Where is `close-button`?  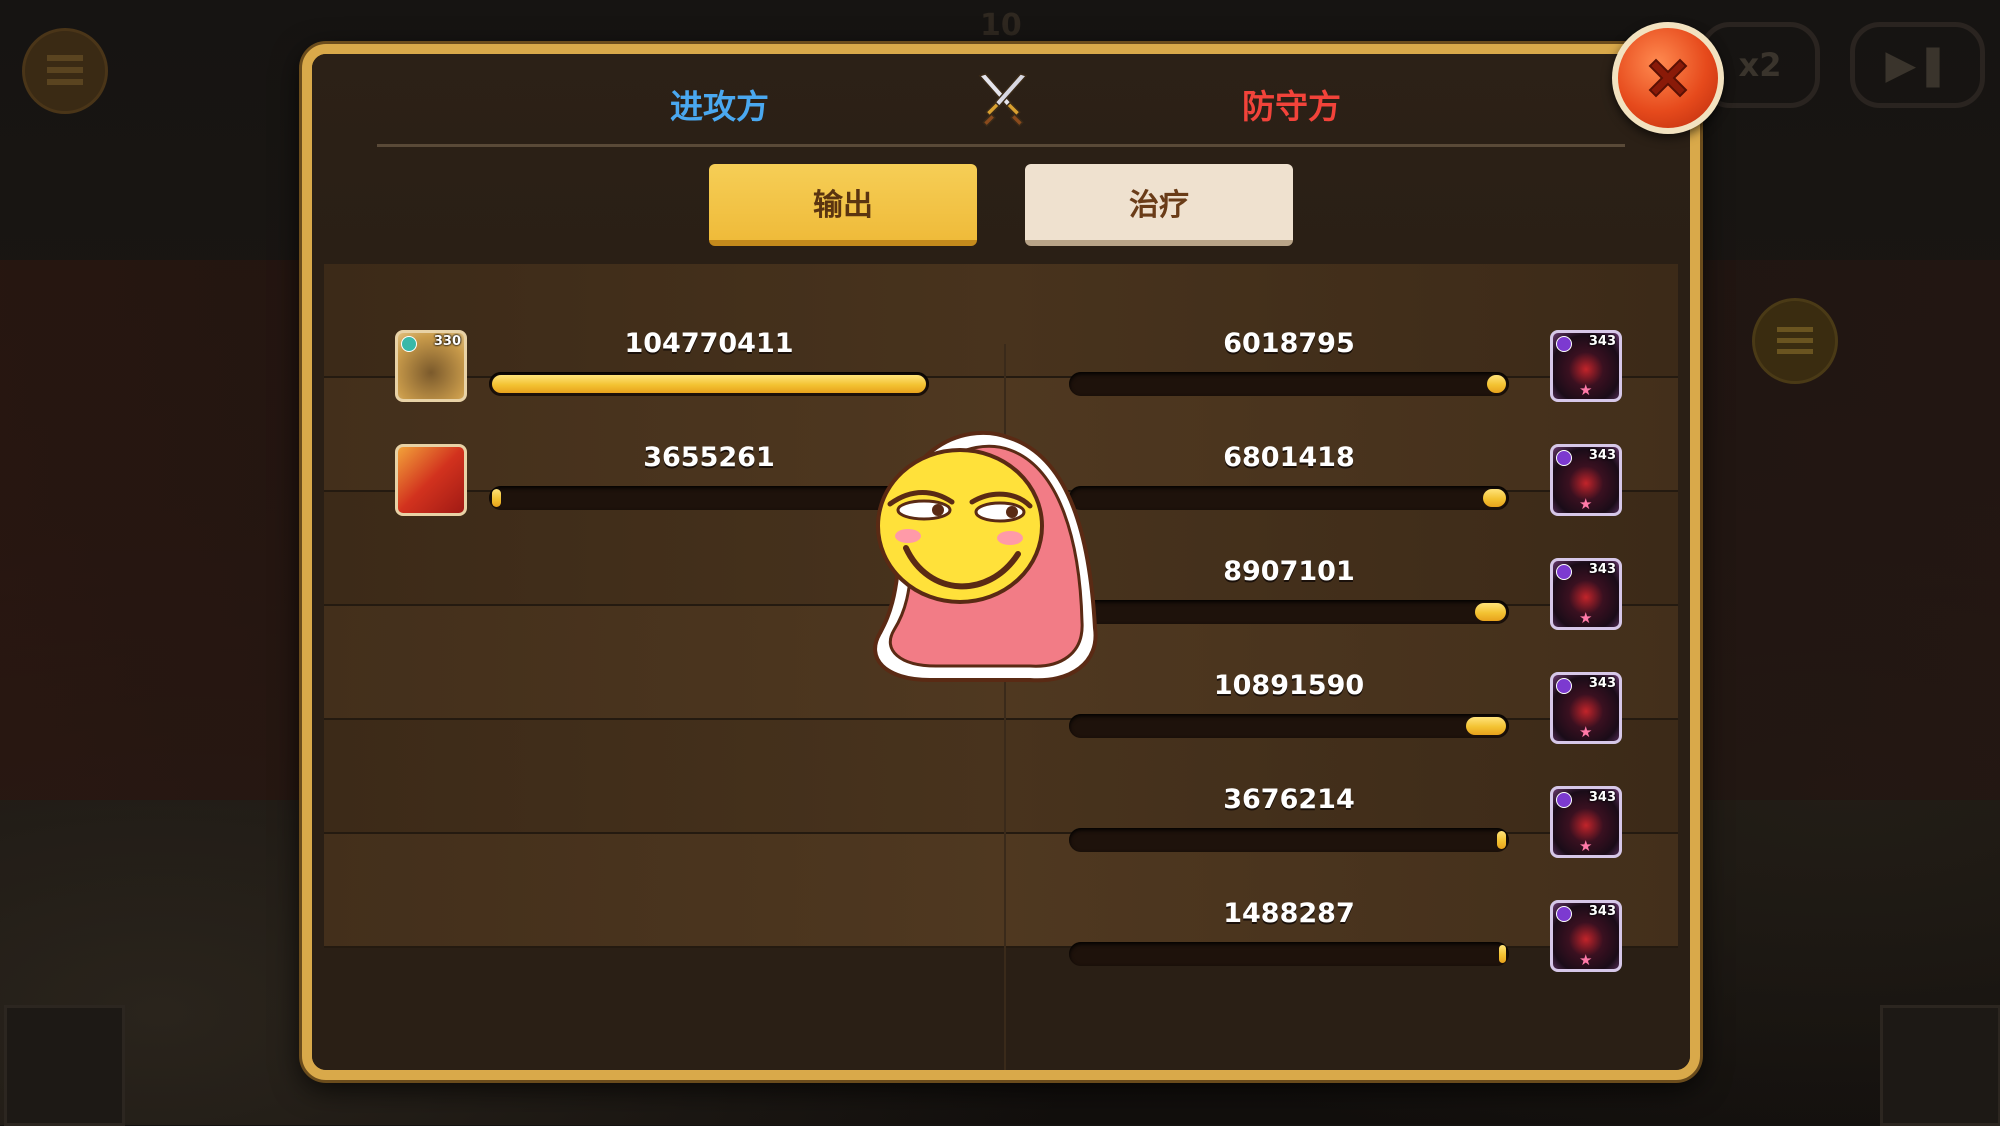
close-button is located at coordinates (1668, 78).